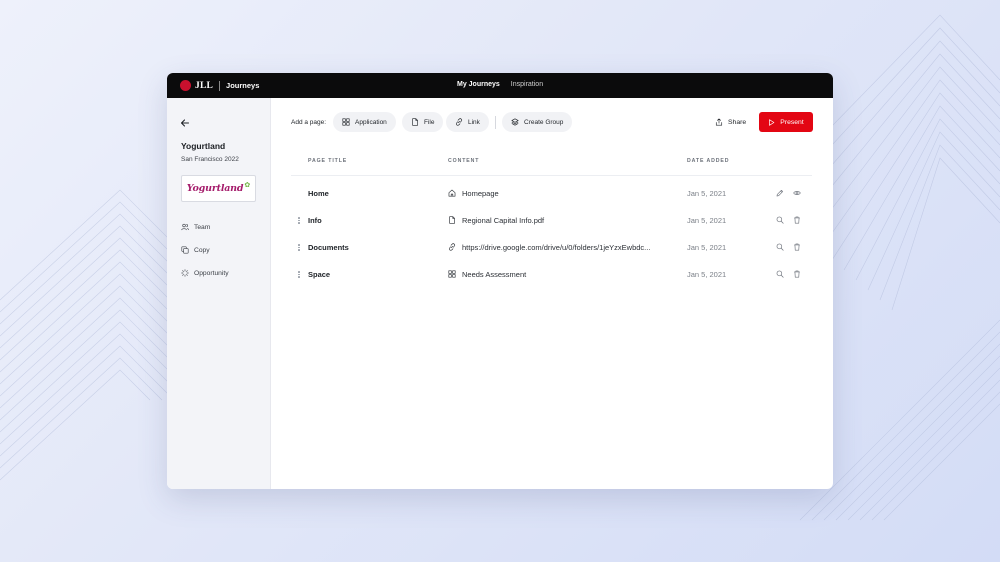 The width and height of the screenshot is (1000, 562). Describe the element at coordinates (202, 250) in the screenshot. I see `sidebar-item-label: Copy` at that location.